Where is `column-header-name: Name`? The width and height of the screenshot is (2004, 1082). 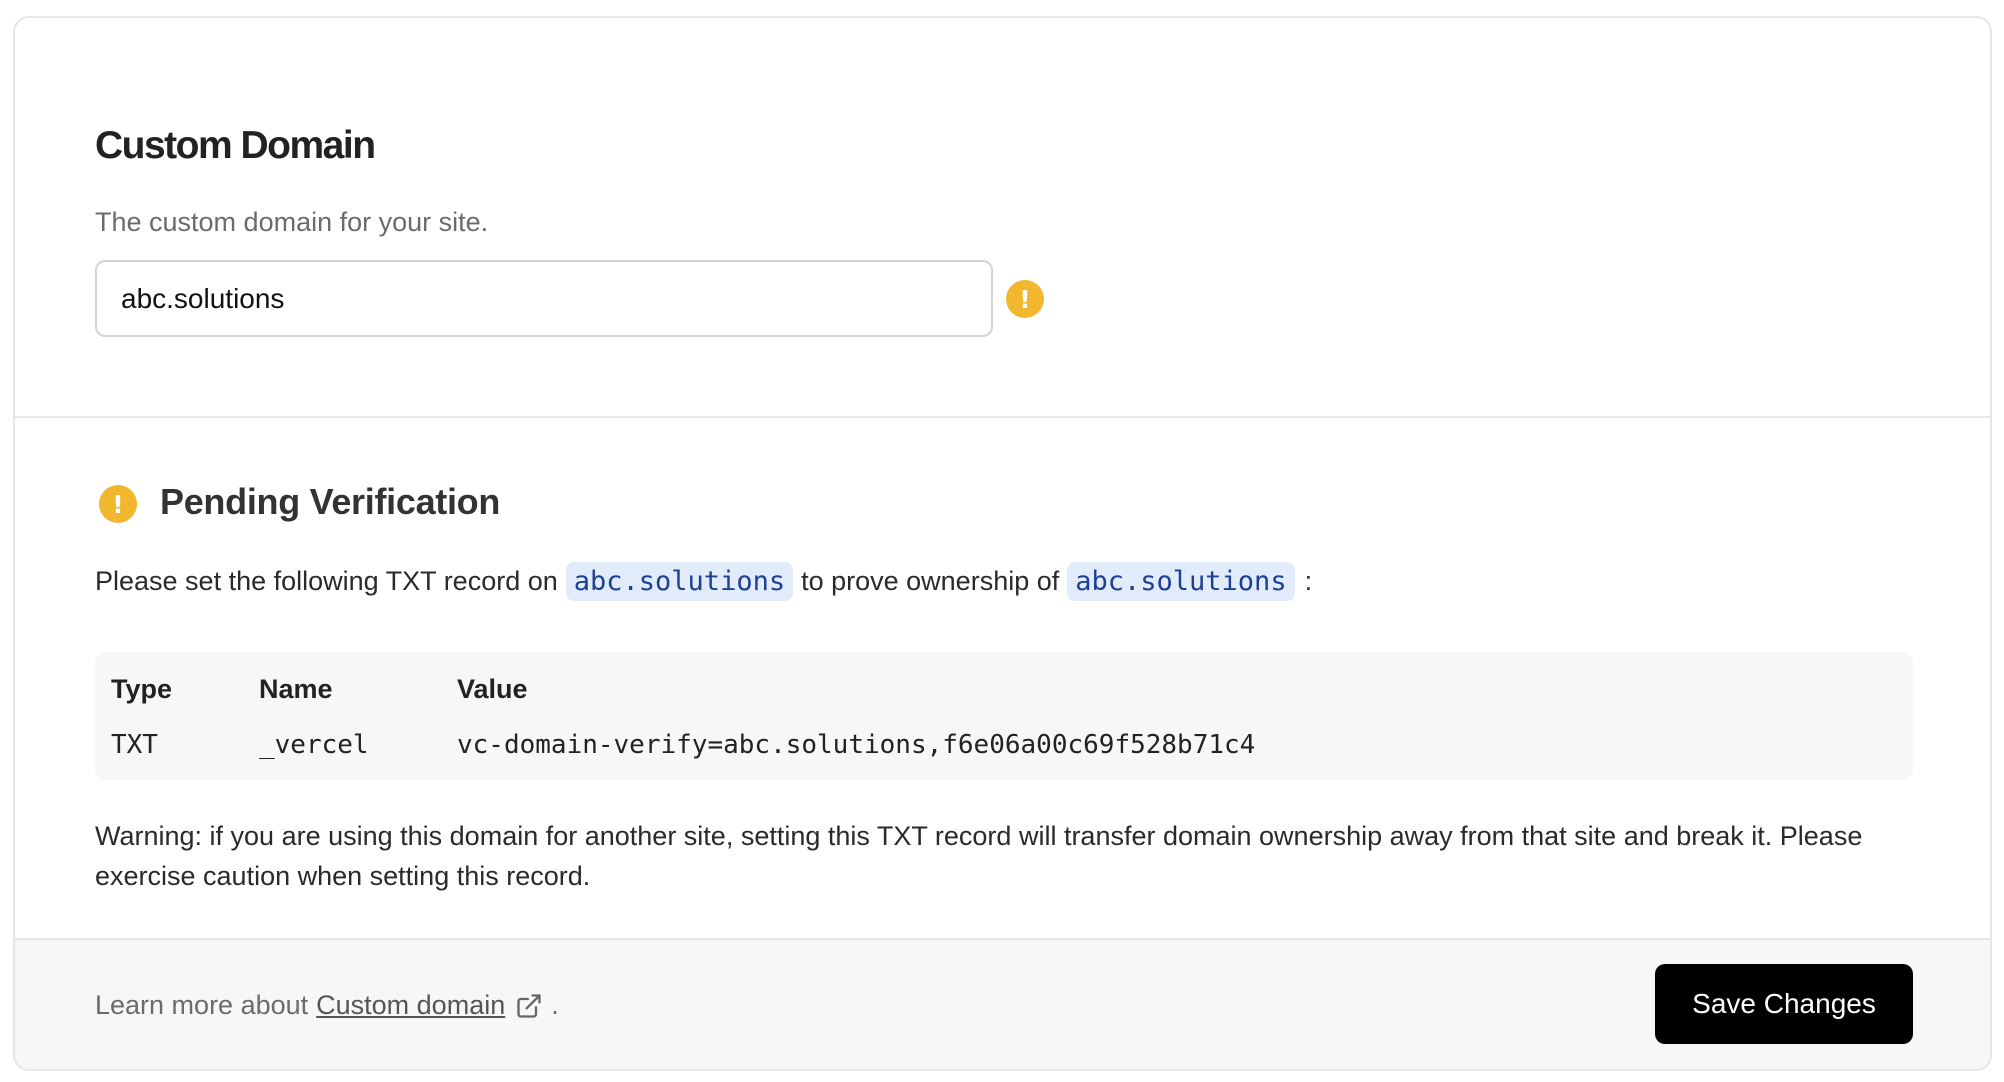
column-header-name: Name is located at coordinates (296, 689).